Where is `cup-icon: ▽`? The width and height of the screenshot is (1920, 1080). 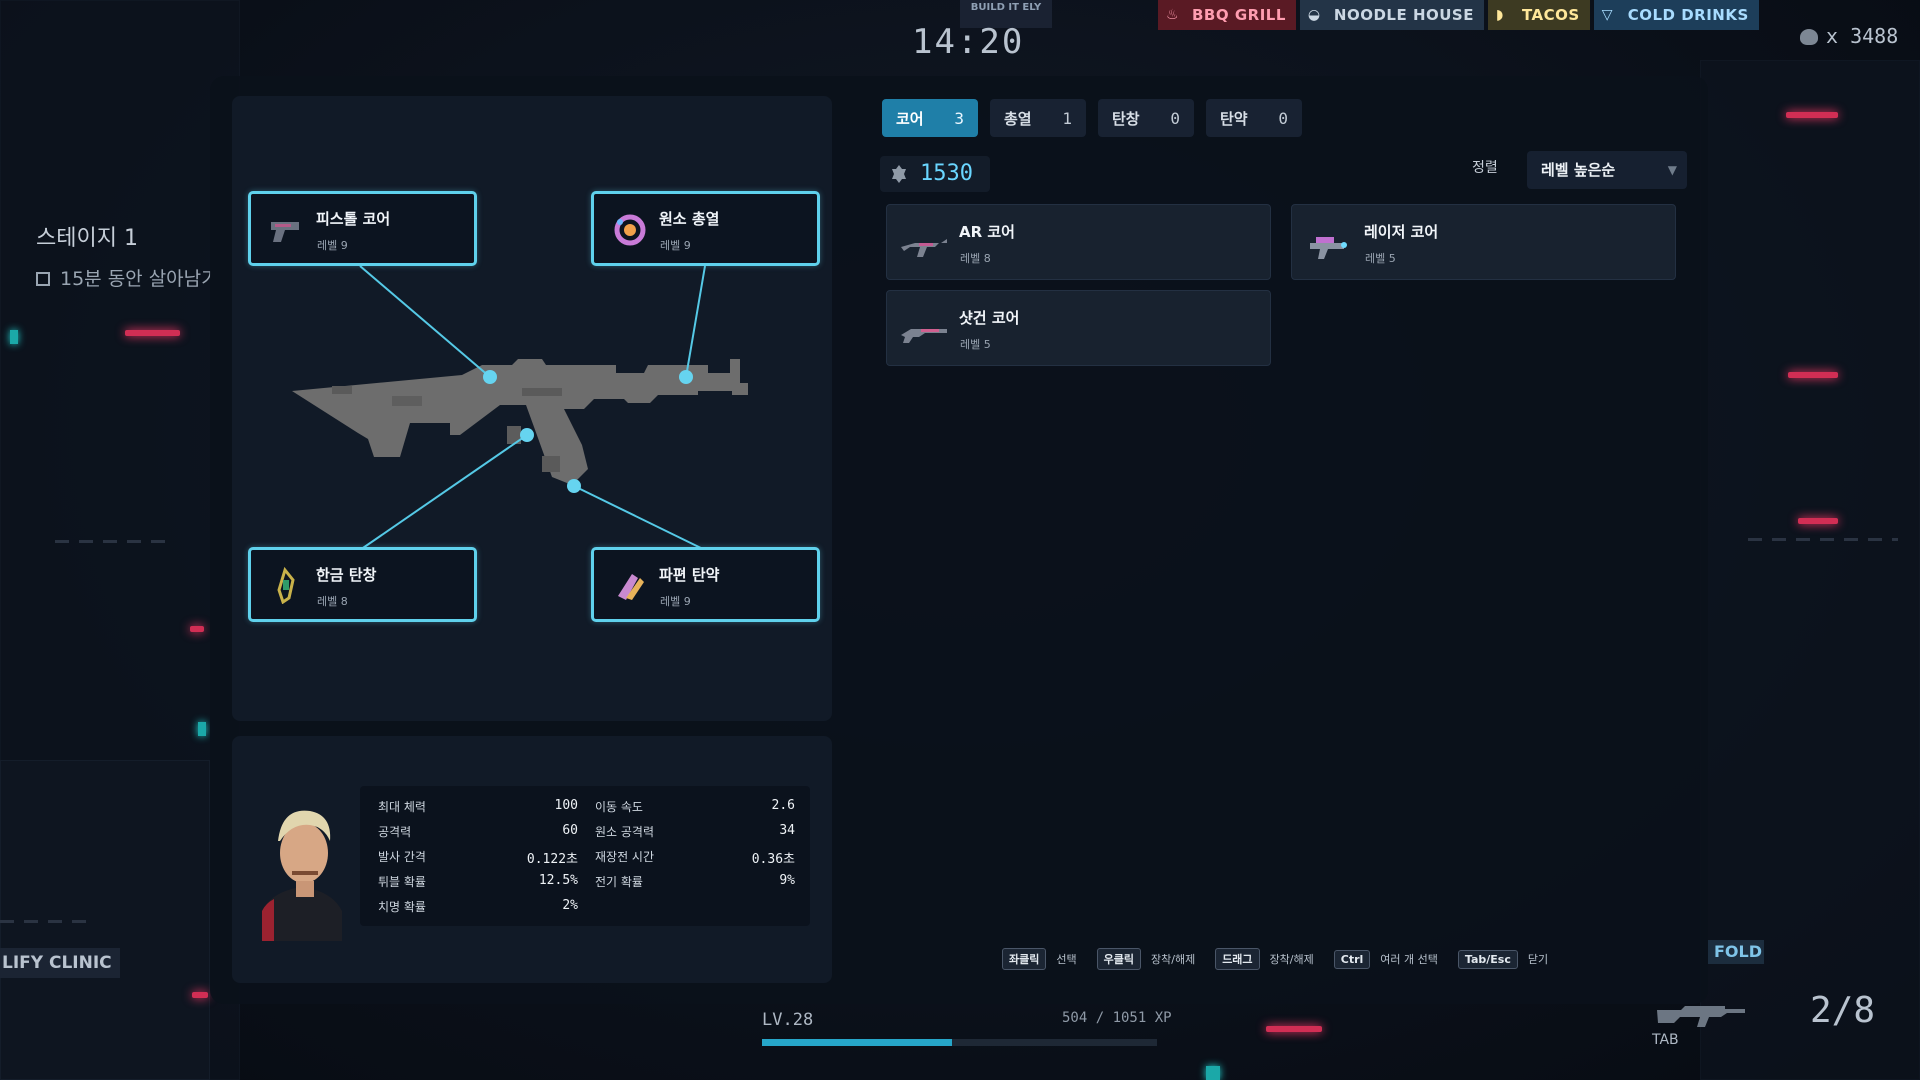
cup-icon: ▽ is located at coordinates (1607, 15).